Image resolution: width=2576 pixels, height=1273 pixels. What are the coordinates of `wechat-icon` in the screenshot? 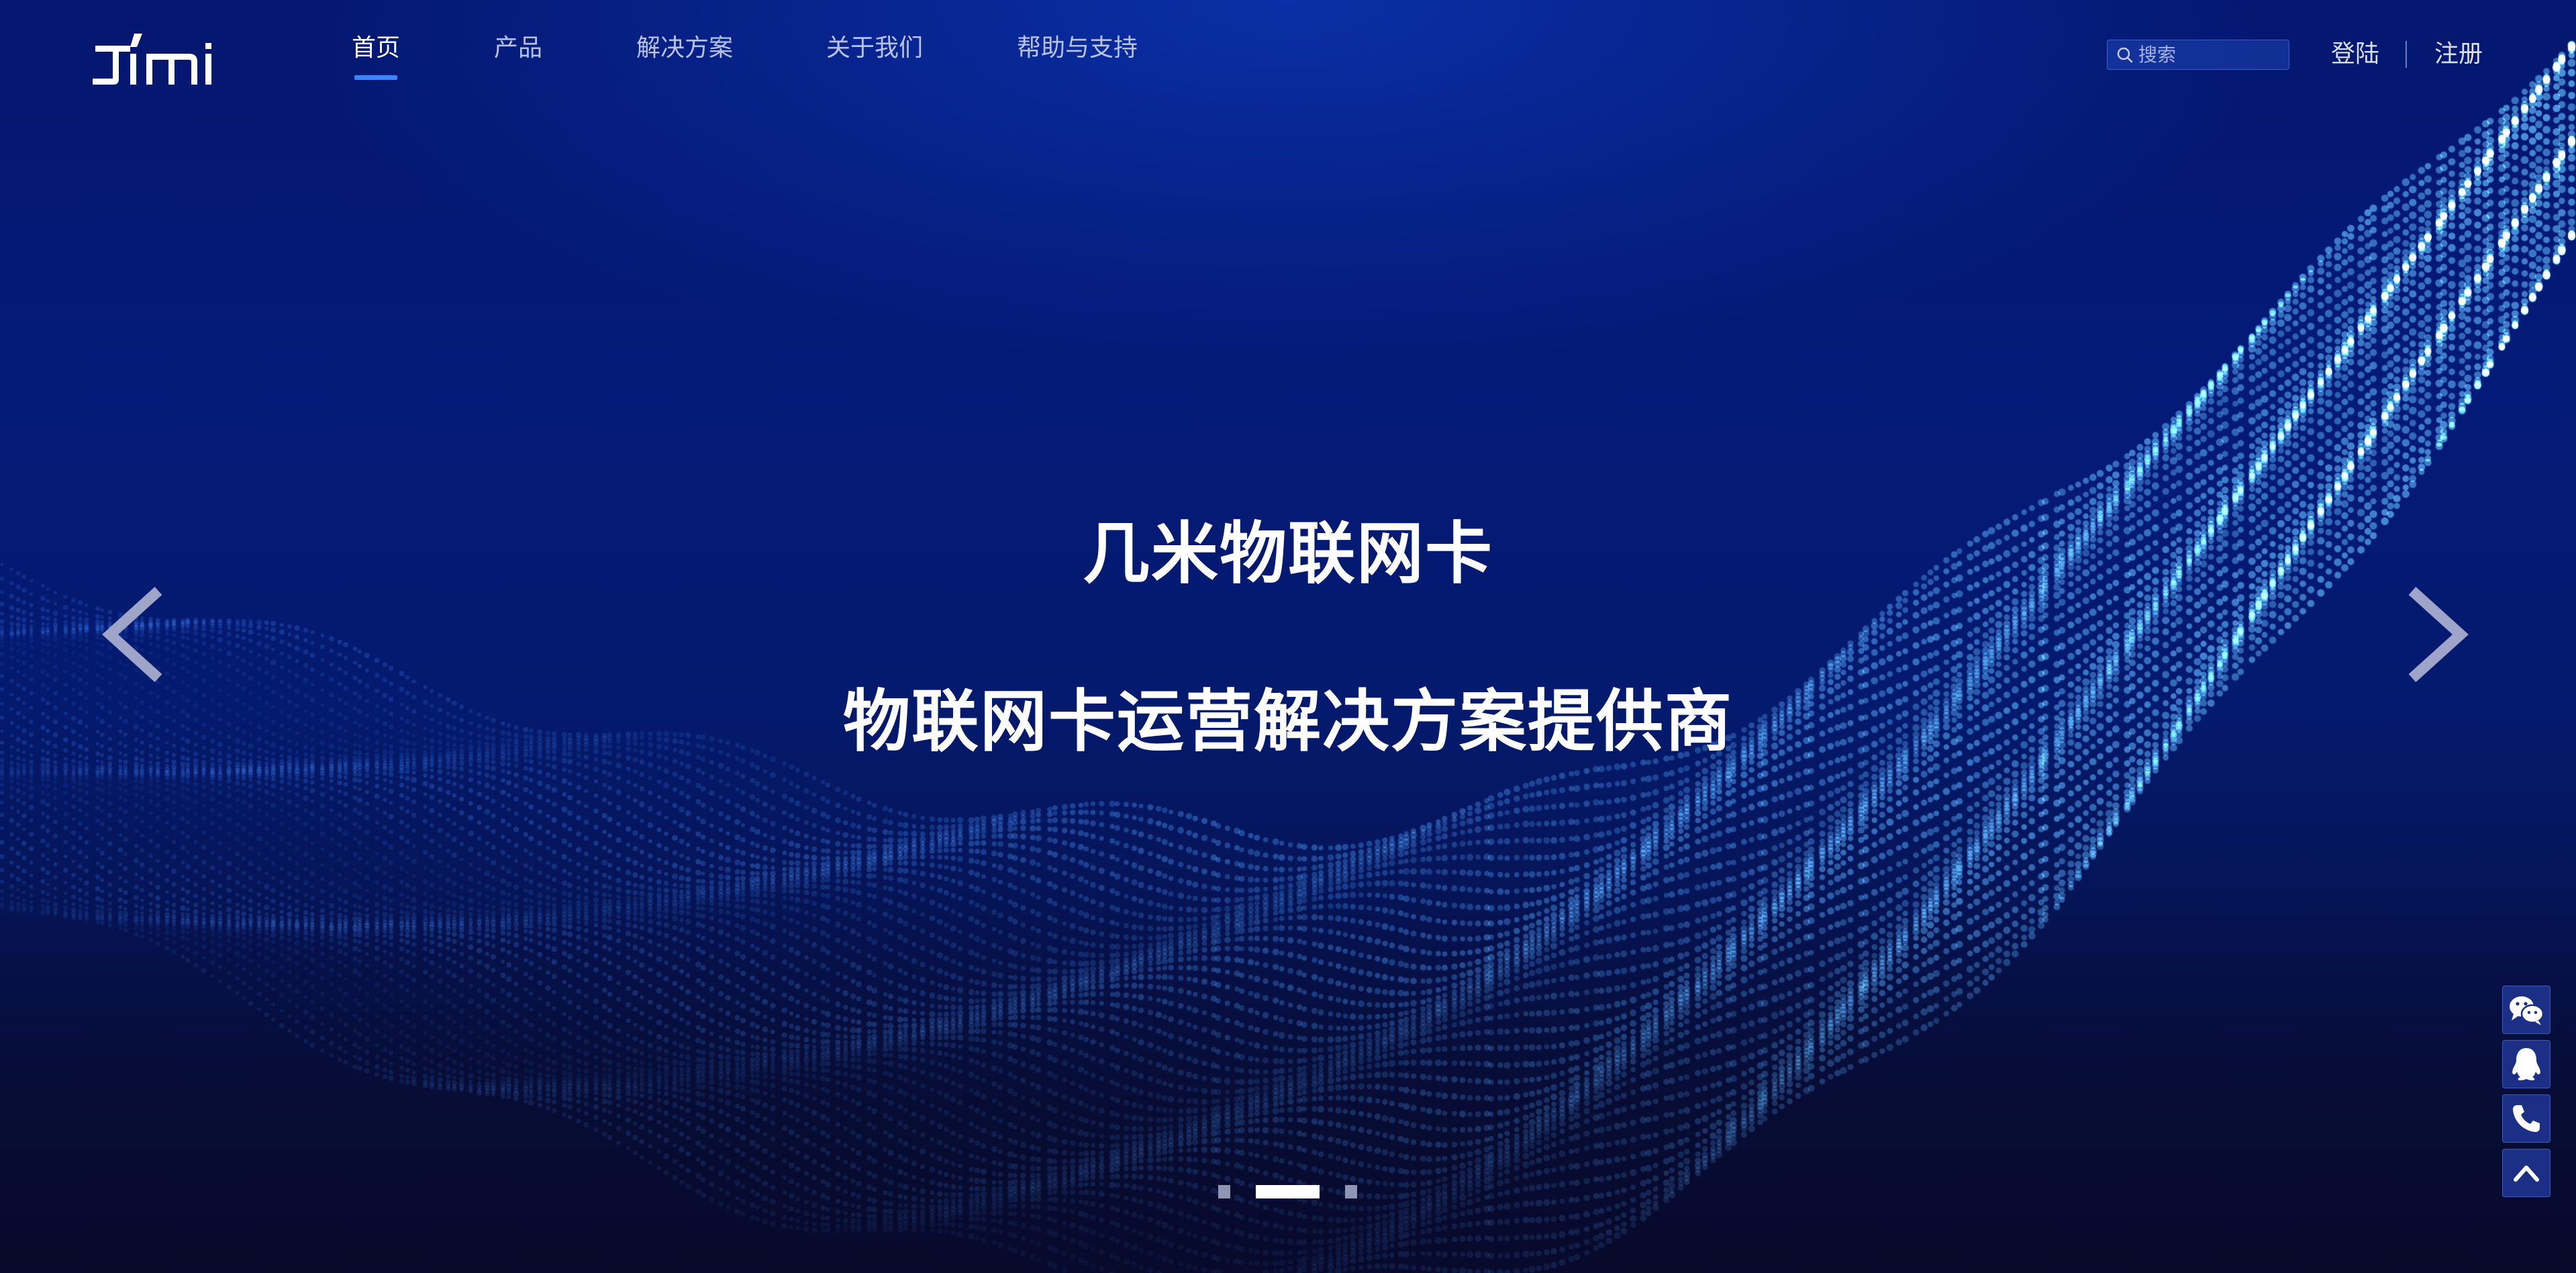 It's located at (2527, 1010).